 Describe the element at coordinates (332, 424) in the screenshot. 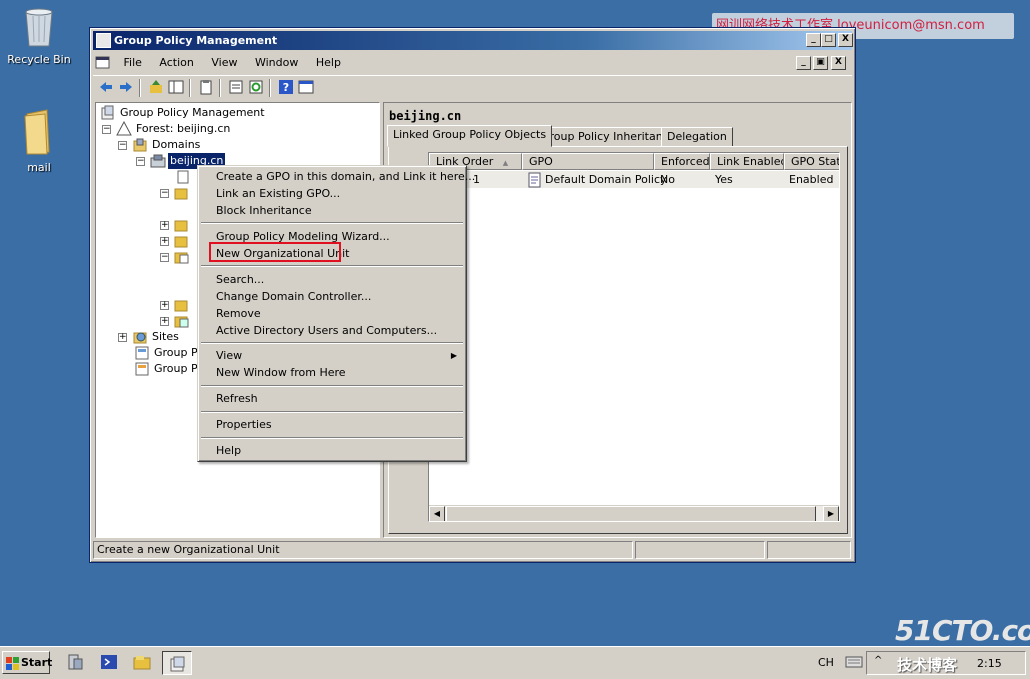

I see `ctx-properties: Properties` at that location.